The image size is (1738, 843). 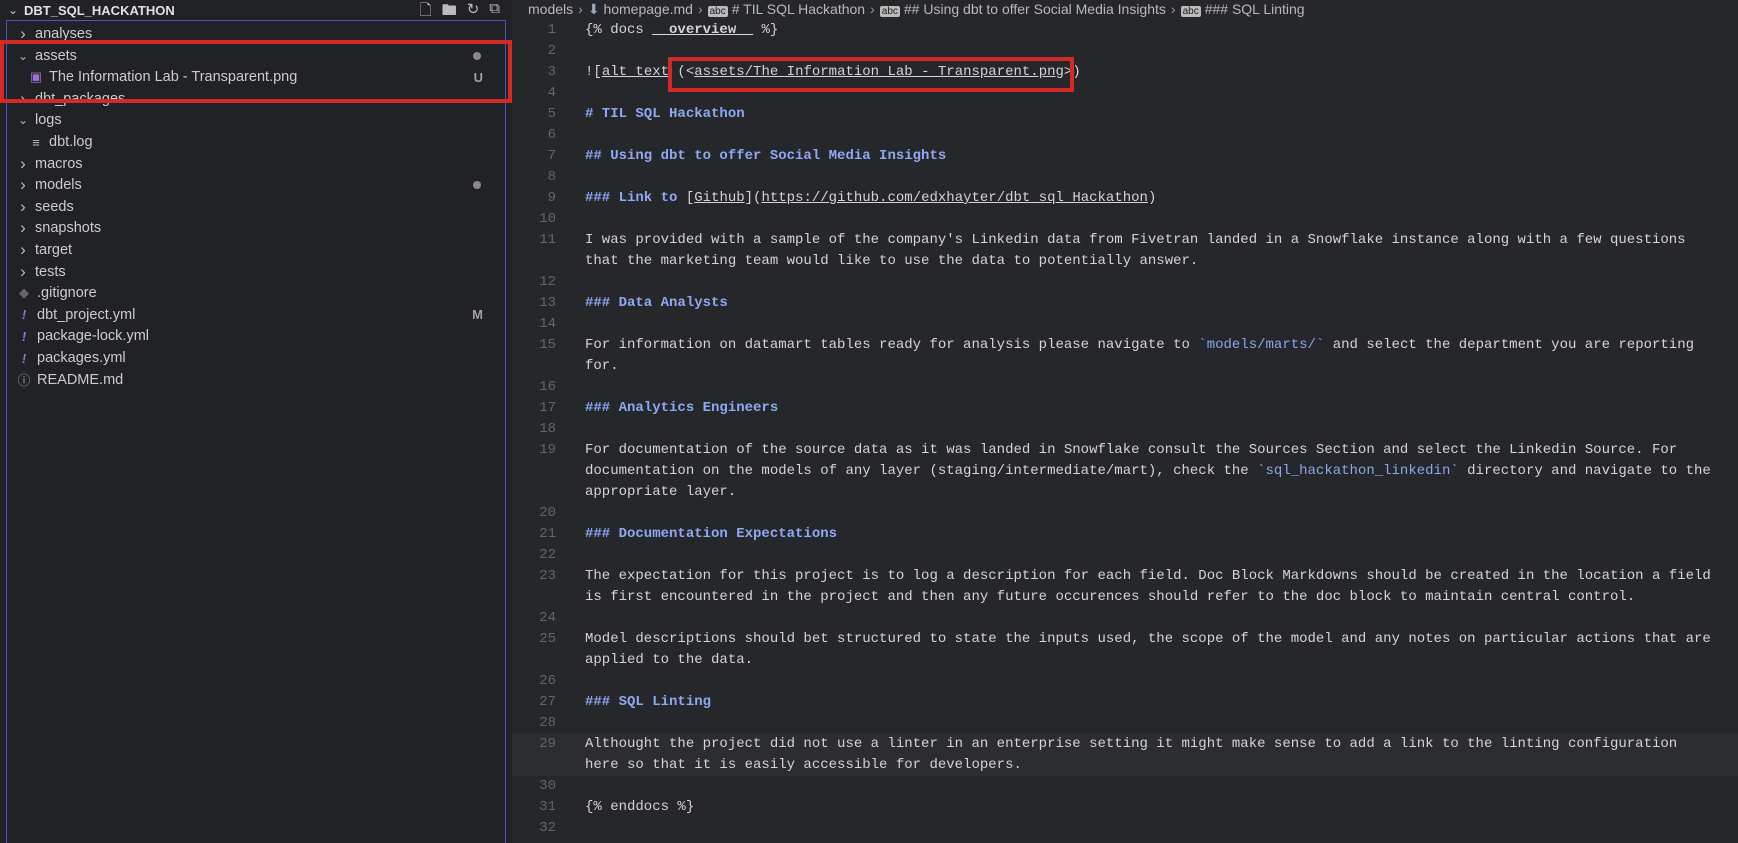 I want to click on code-line: 2, so click(x=1125, y=51).